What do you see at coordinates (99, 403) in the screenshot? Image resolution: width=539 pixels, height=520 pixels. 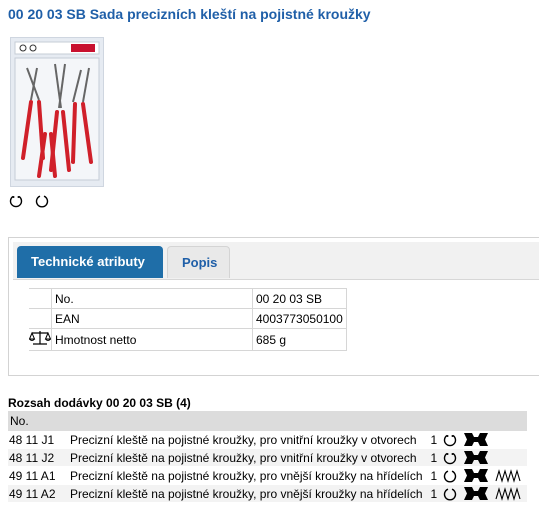 I see `scope-title: Rozsah dodávky 00 20 03 SB (4)` at bounding box center [99, 403].